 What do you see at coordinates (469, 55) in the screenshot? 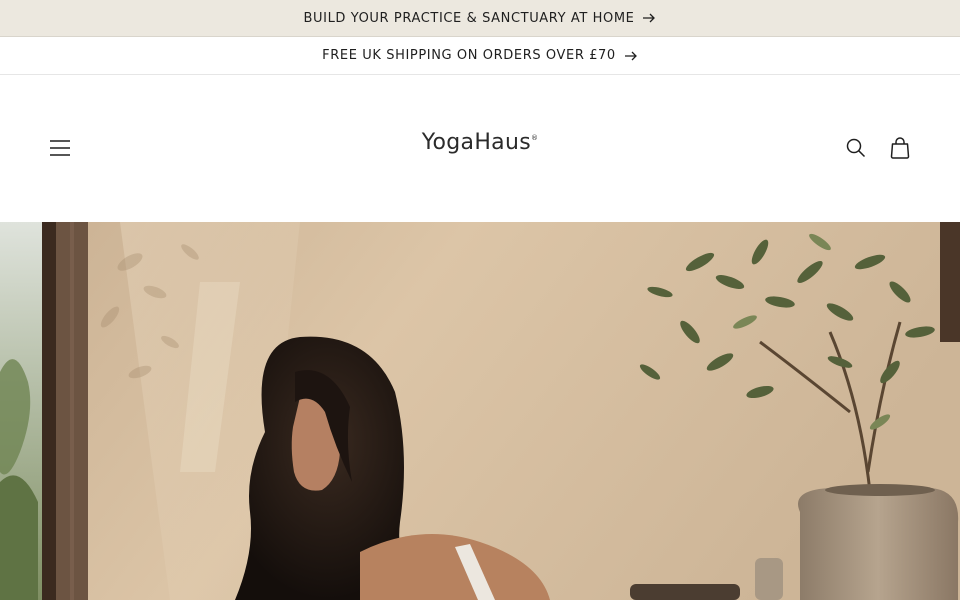
I see `announcement-text-shipping: FREE UK SHIPPING ON ORDERS OVER £70` at bounding box center [469, 55].